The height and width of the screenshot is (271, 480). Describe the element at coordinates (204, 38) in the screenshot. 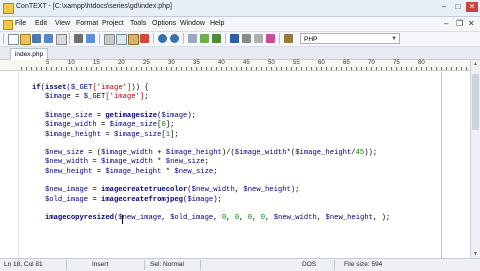

I see `find-replace-icon` at that location.